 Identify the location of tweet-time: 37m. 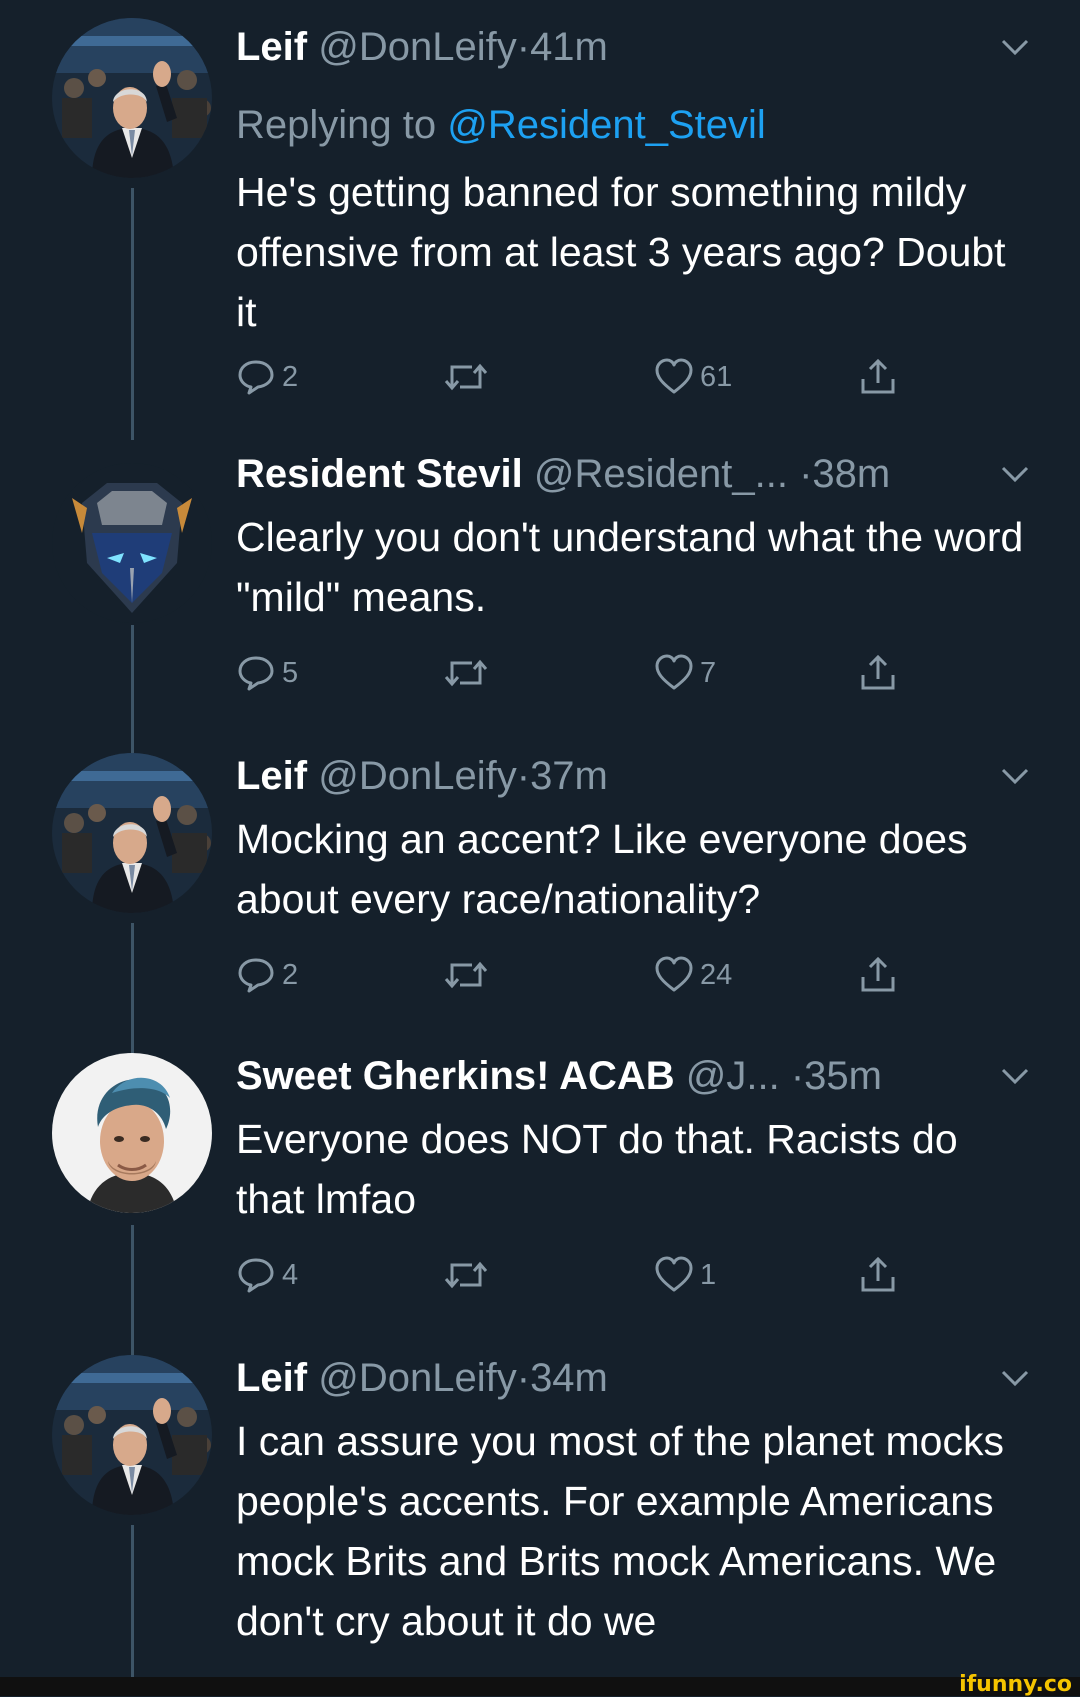
(569, 776).